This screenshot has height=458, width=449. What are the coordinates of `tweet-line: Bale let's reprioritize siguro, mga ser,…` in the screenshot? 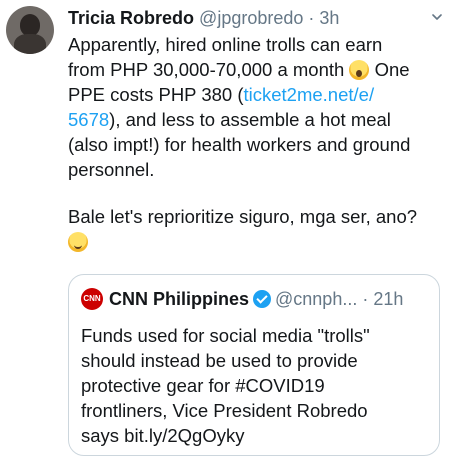 It's located at (256, 216).